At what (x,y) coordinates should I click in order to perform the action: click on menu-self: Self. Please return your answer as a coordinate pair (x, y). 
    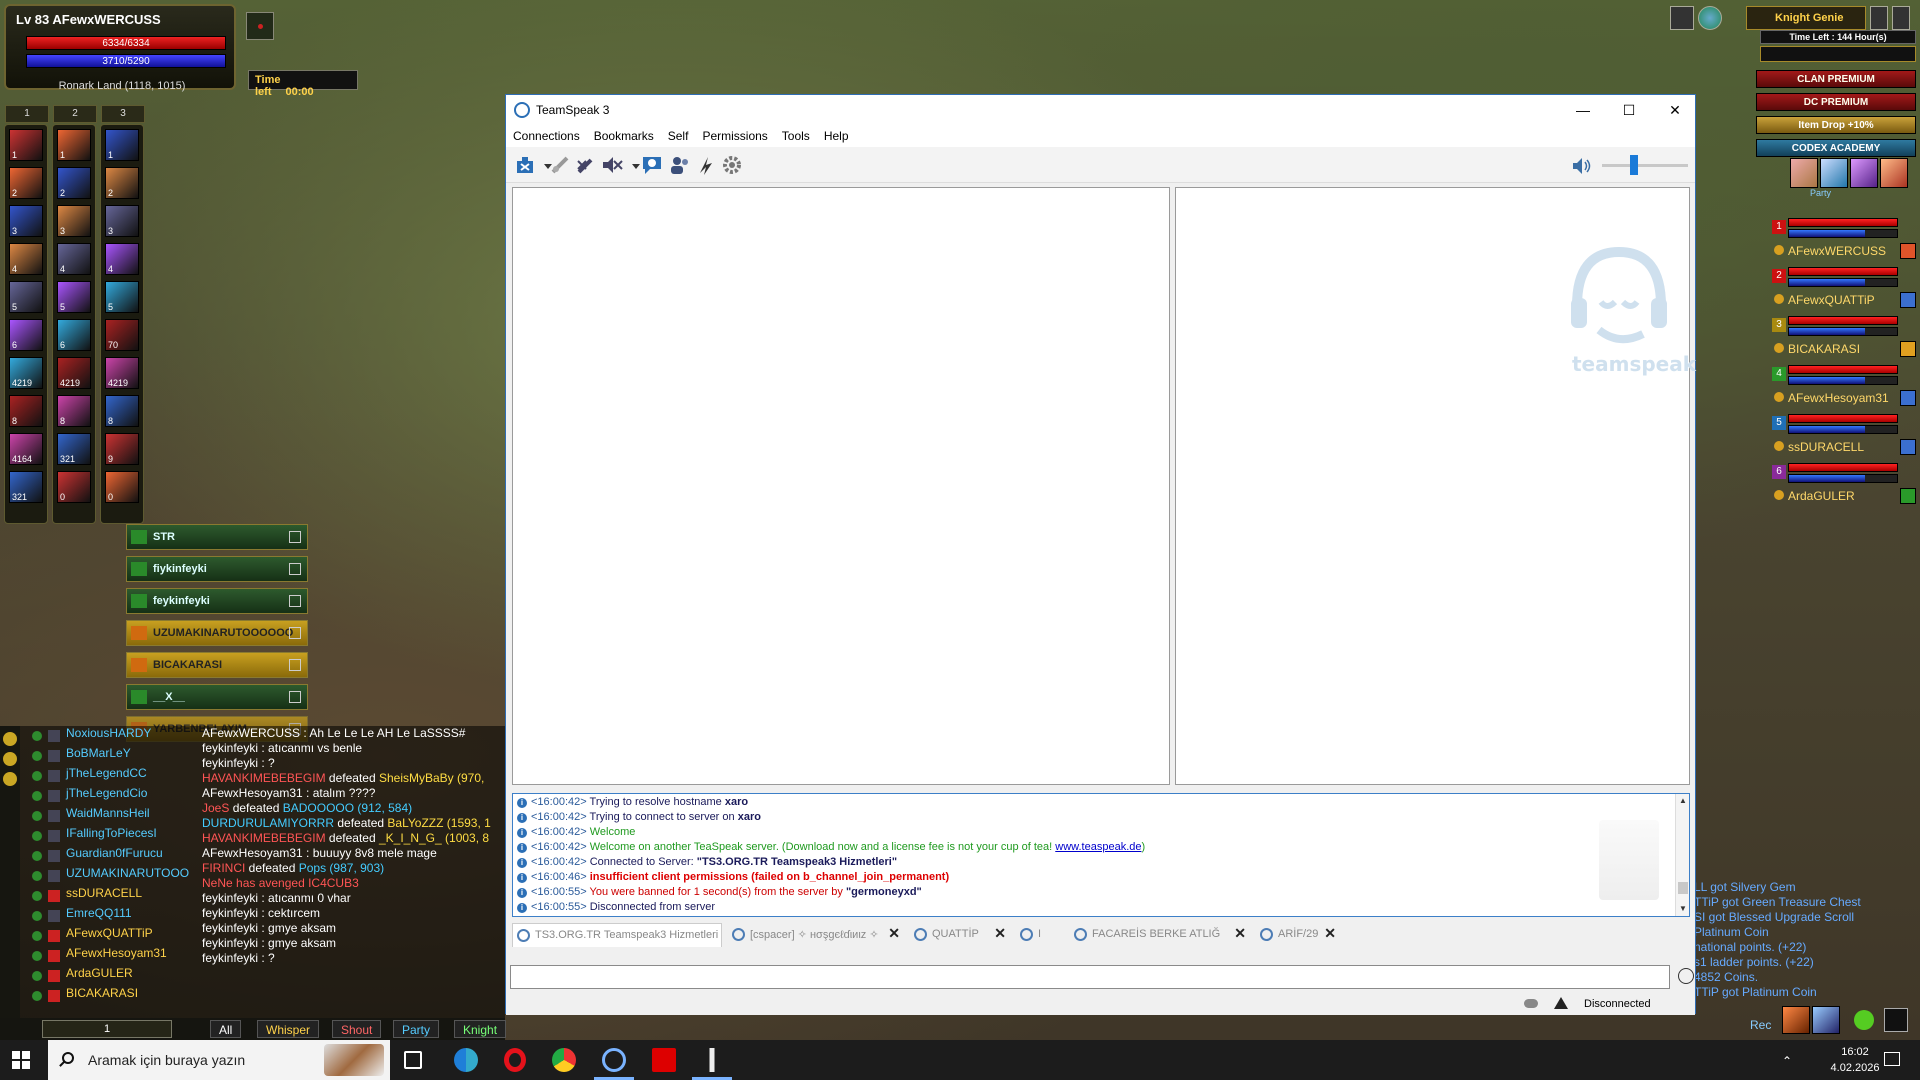
    Looking at the image, I should click on (678, 134).